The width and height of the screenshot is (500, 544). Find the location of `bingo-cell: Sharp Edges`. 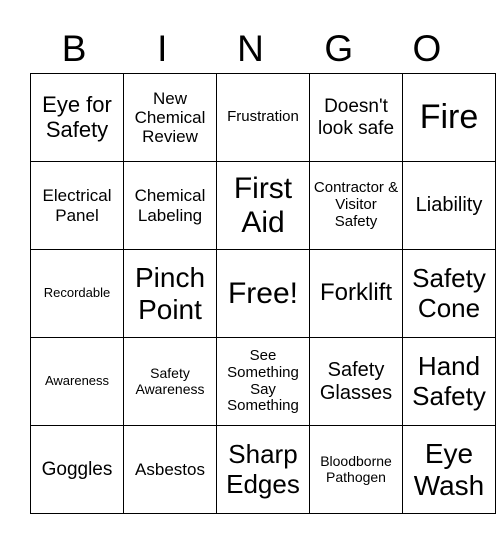

bingo-cell: Sharp Edges is located at coordinates (263, 469).